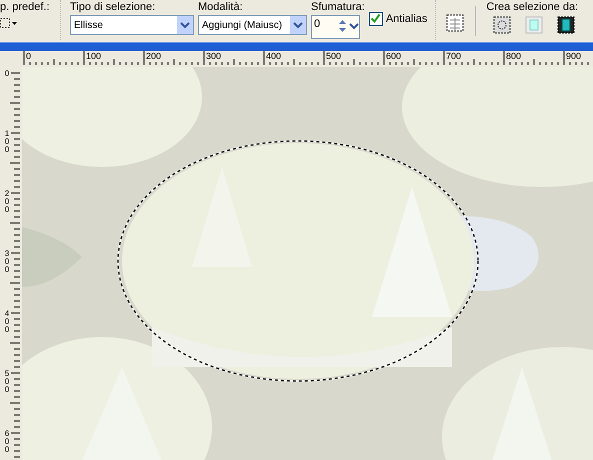  Describe the element at coordinates (514, 56) in the screenshot. I see `ruler-label: 800` at that location.